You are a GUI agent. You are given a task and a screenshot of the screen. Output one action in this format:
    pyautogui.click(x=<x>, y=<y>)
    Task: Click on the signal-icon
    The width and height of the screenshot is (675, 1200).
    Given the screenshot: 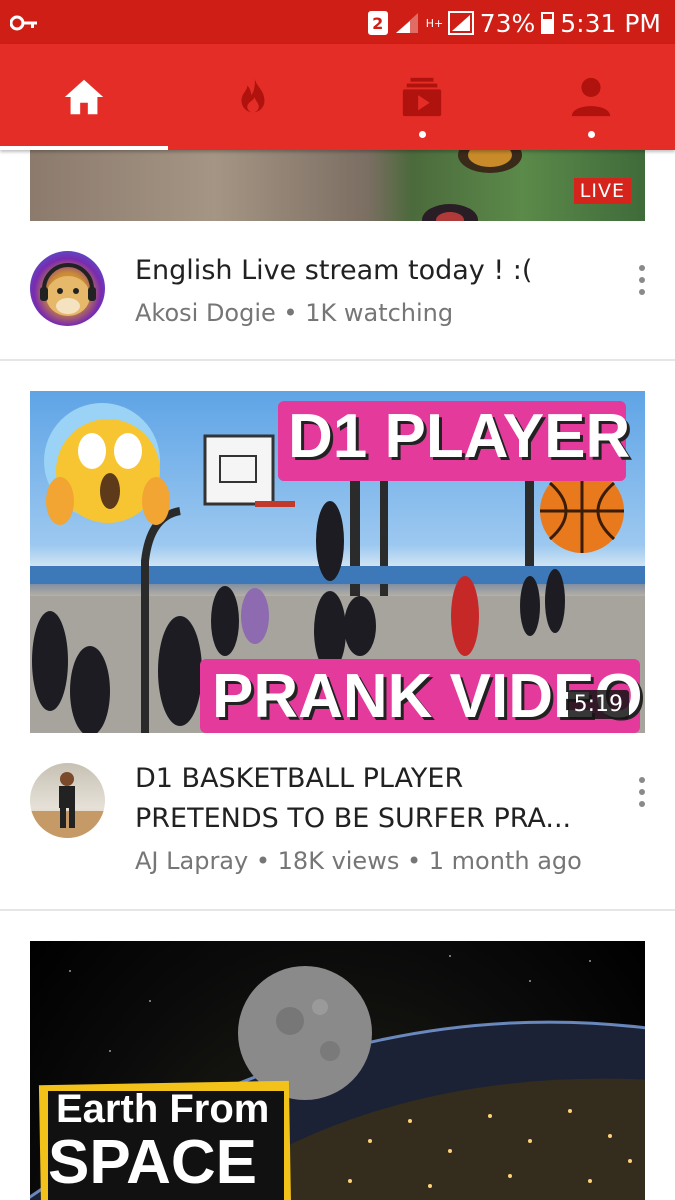 What is the action you would take?
    pyautogui.click(x=406, y=23)
    